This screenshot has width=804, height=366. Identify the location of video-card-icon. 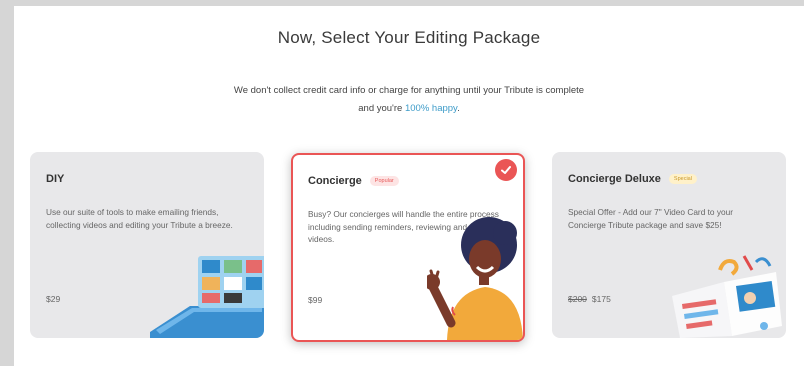
(727, 296).